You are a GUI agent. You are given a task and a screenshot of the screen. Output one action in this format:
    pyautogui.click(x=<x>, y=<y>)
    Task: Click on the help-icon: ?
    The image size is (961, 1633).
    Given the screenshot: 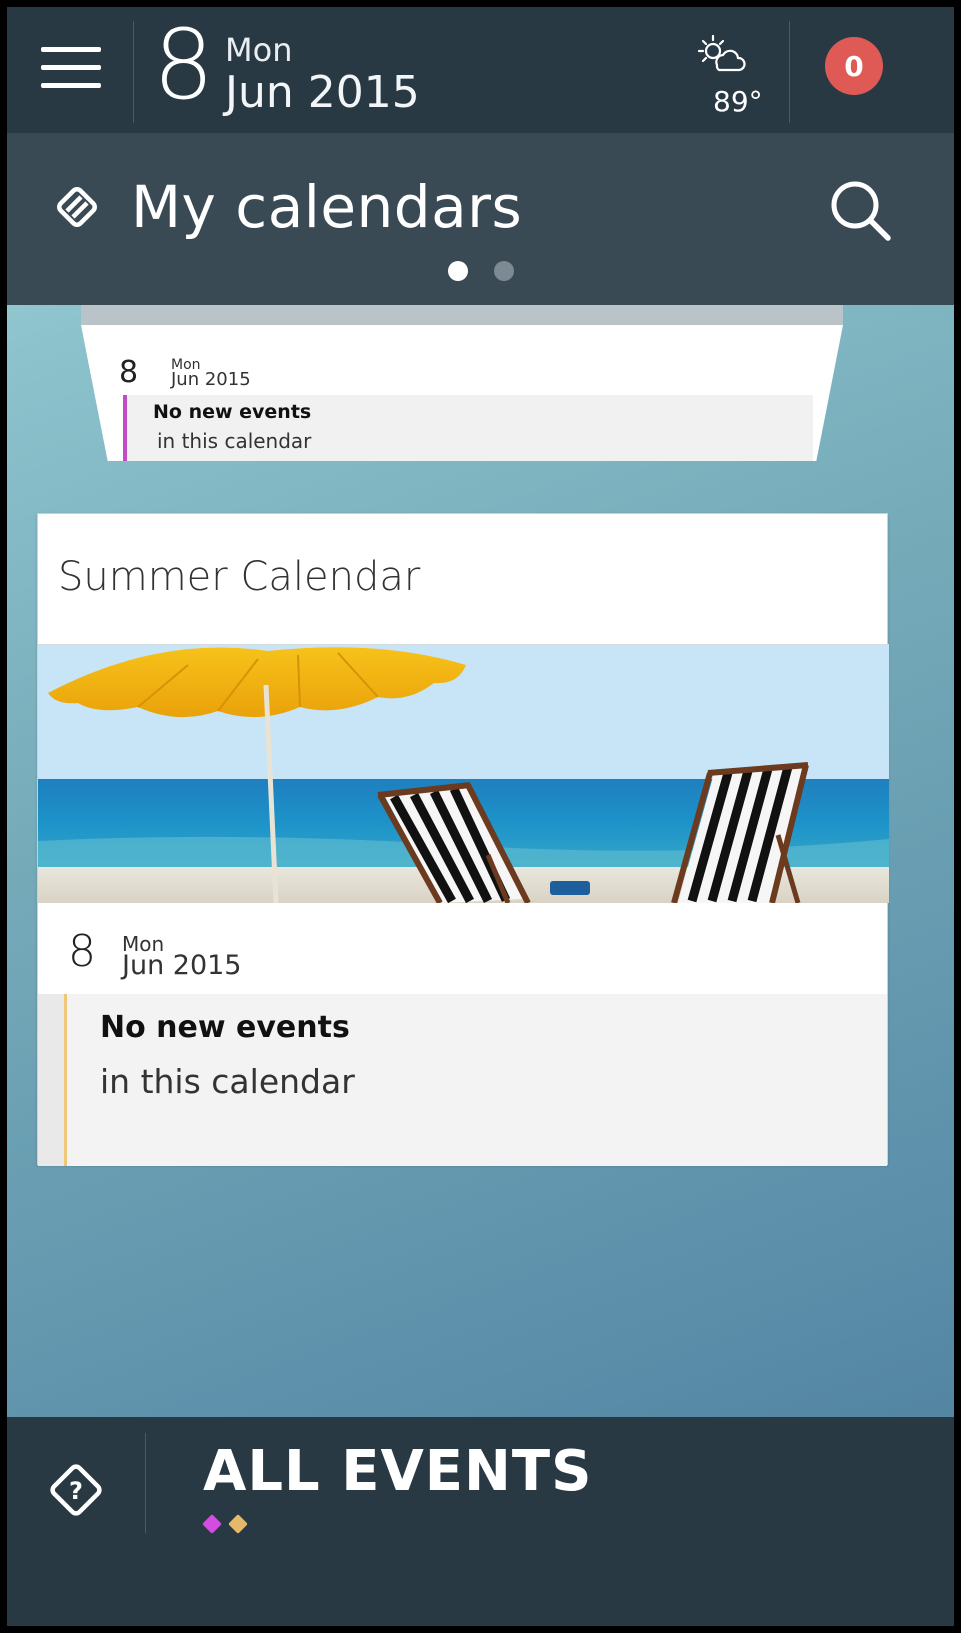 What is the action you would take?
    pyautogui.click(x=76, y=1490)
    